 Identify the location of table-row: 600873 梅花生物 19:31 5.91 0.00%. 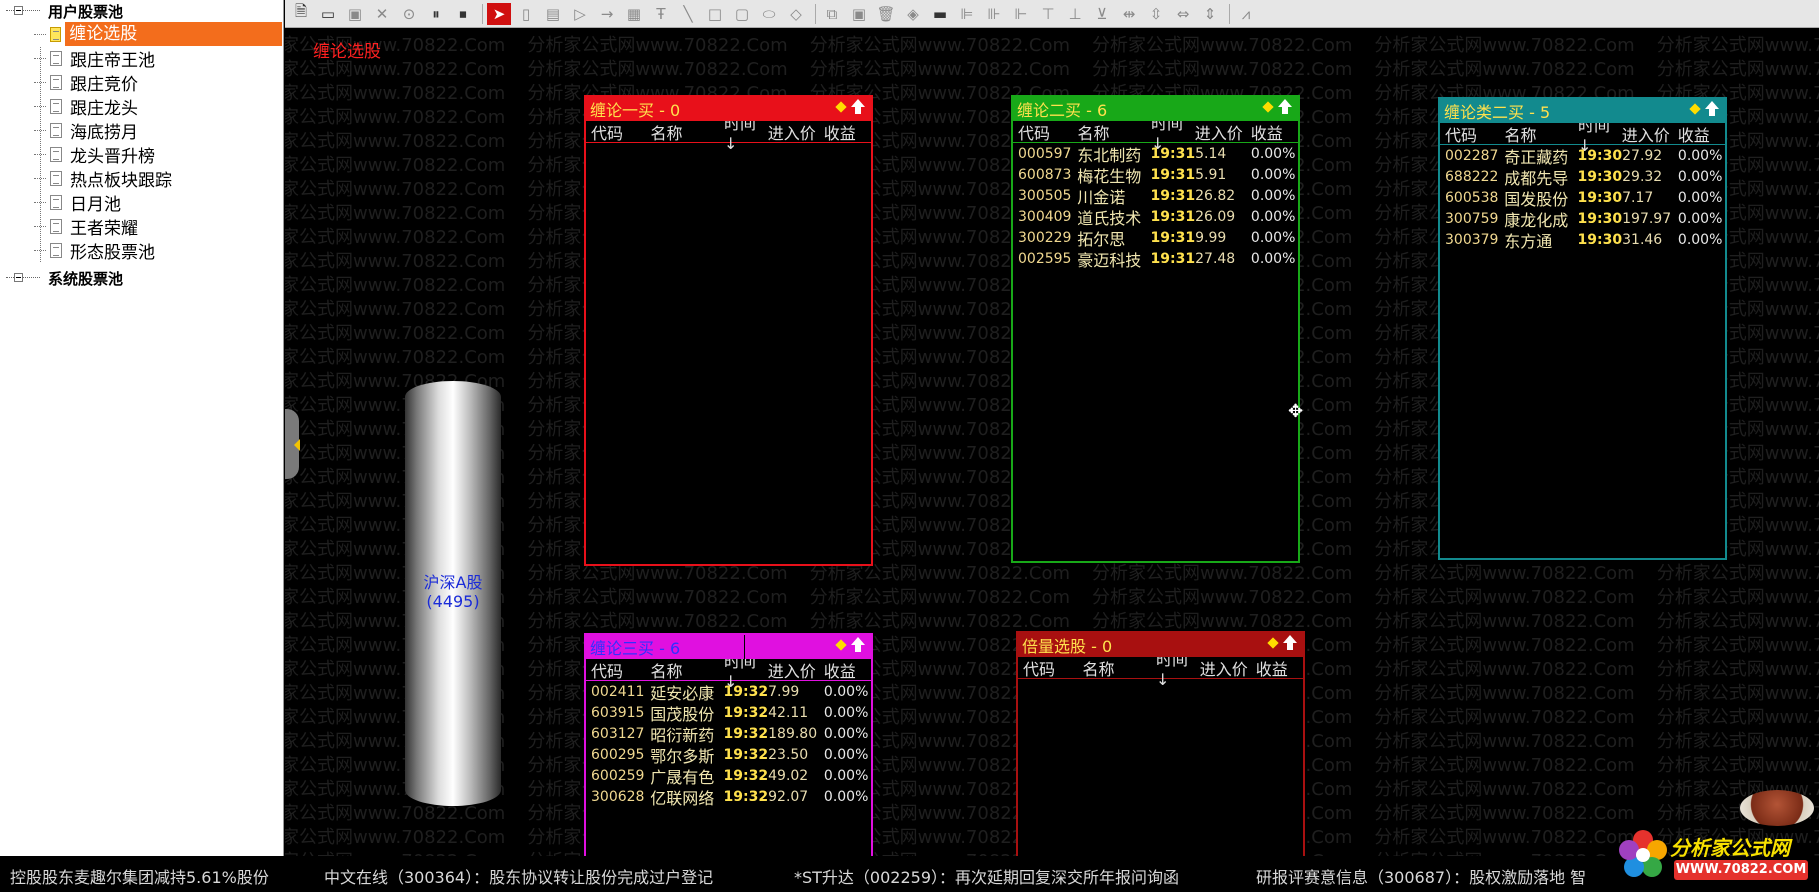
(1155, 175).